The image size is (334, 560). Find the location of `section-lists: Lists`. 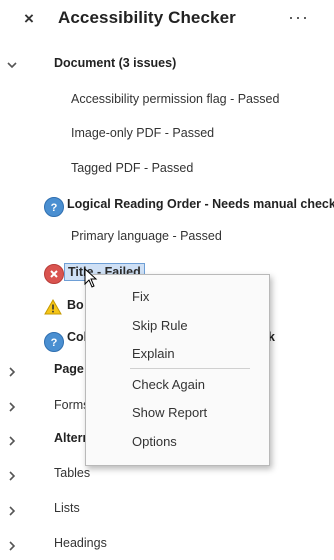

section-lists: Lists is located at coordinates (67, 508).